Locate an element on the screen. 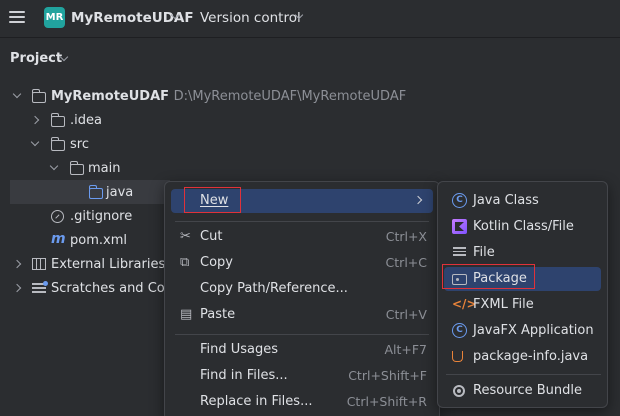  shortcut: Ctrl+V is located at coordinates (406, 314).